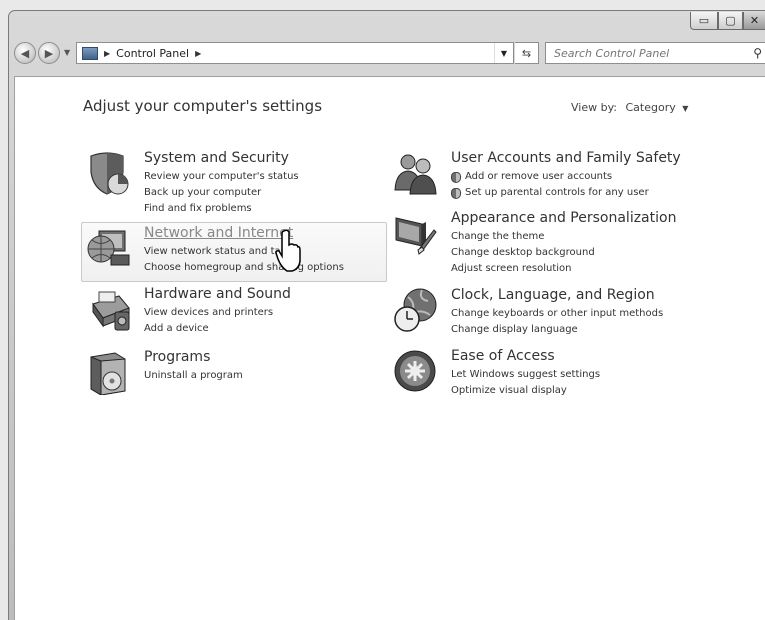 This screenshot has width=765, height=620. Describe the element at coordinates (90, 53) in the screenshot. I see `control-panel-icon` at that location.